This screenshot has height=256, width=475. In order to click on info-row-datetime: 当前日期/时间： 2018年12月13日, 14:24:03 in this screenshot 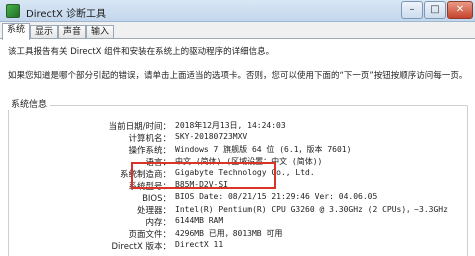, I will do `click(237, 126)`.